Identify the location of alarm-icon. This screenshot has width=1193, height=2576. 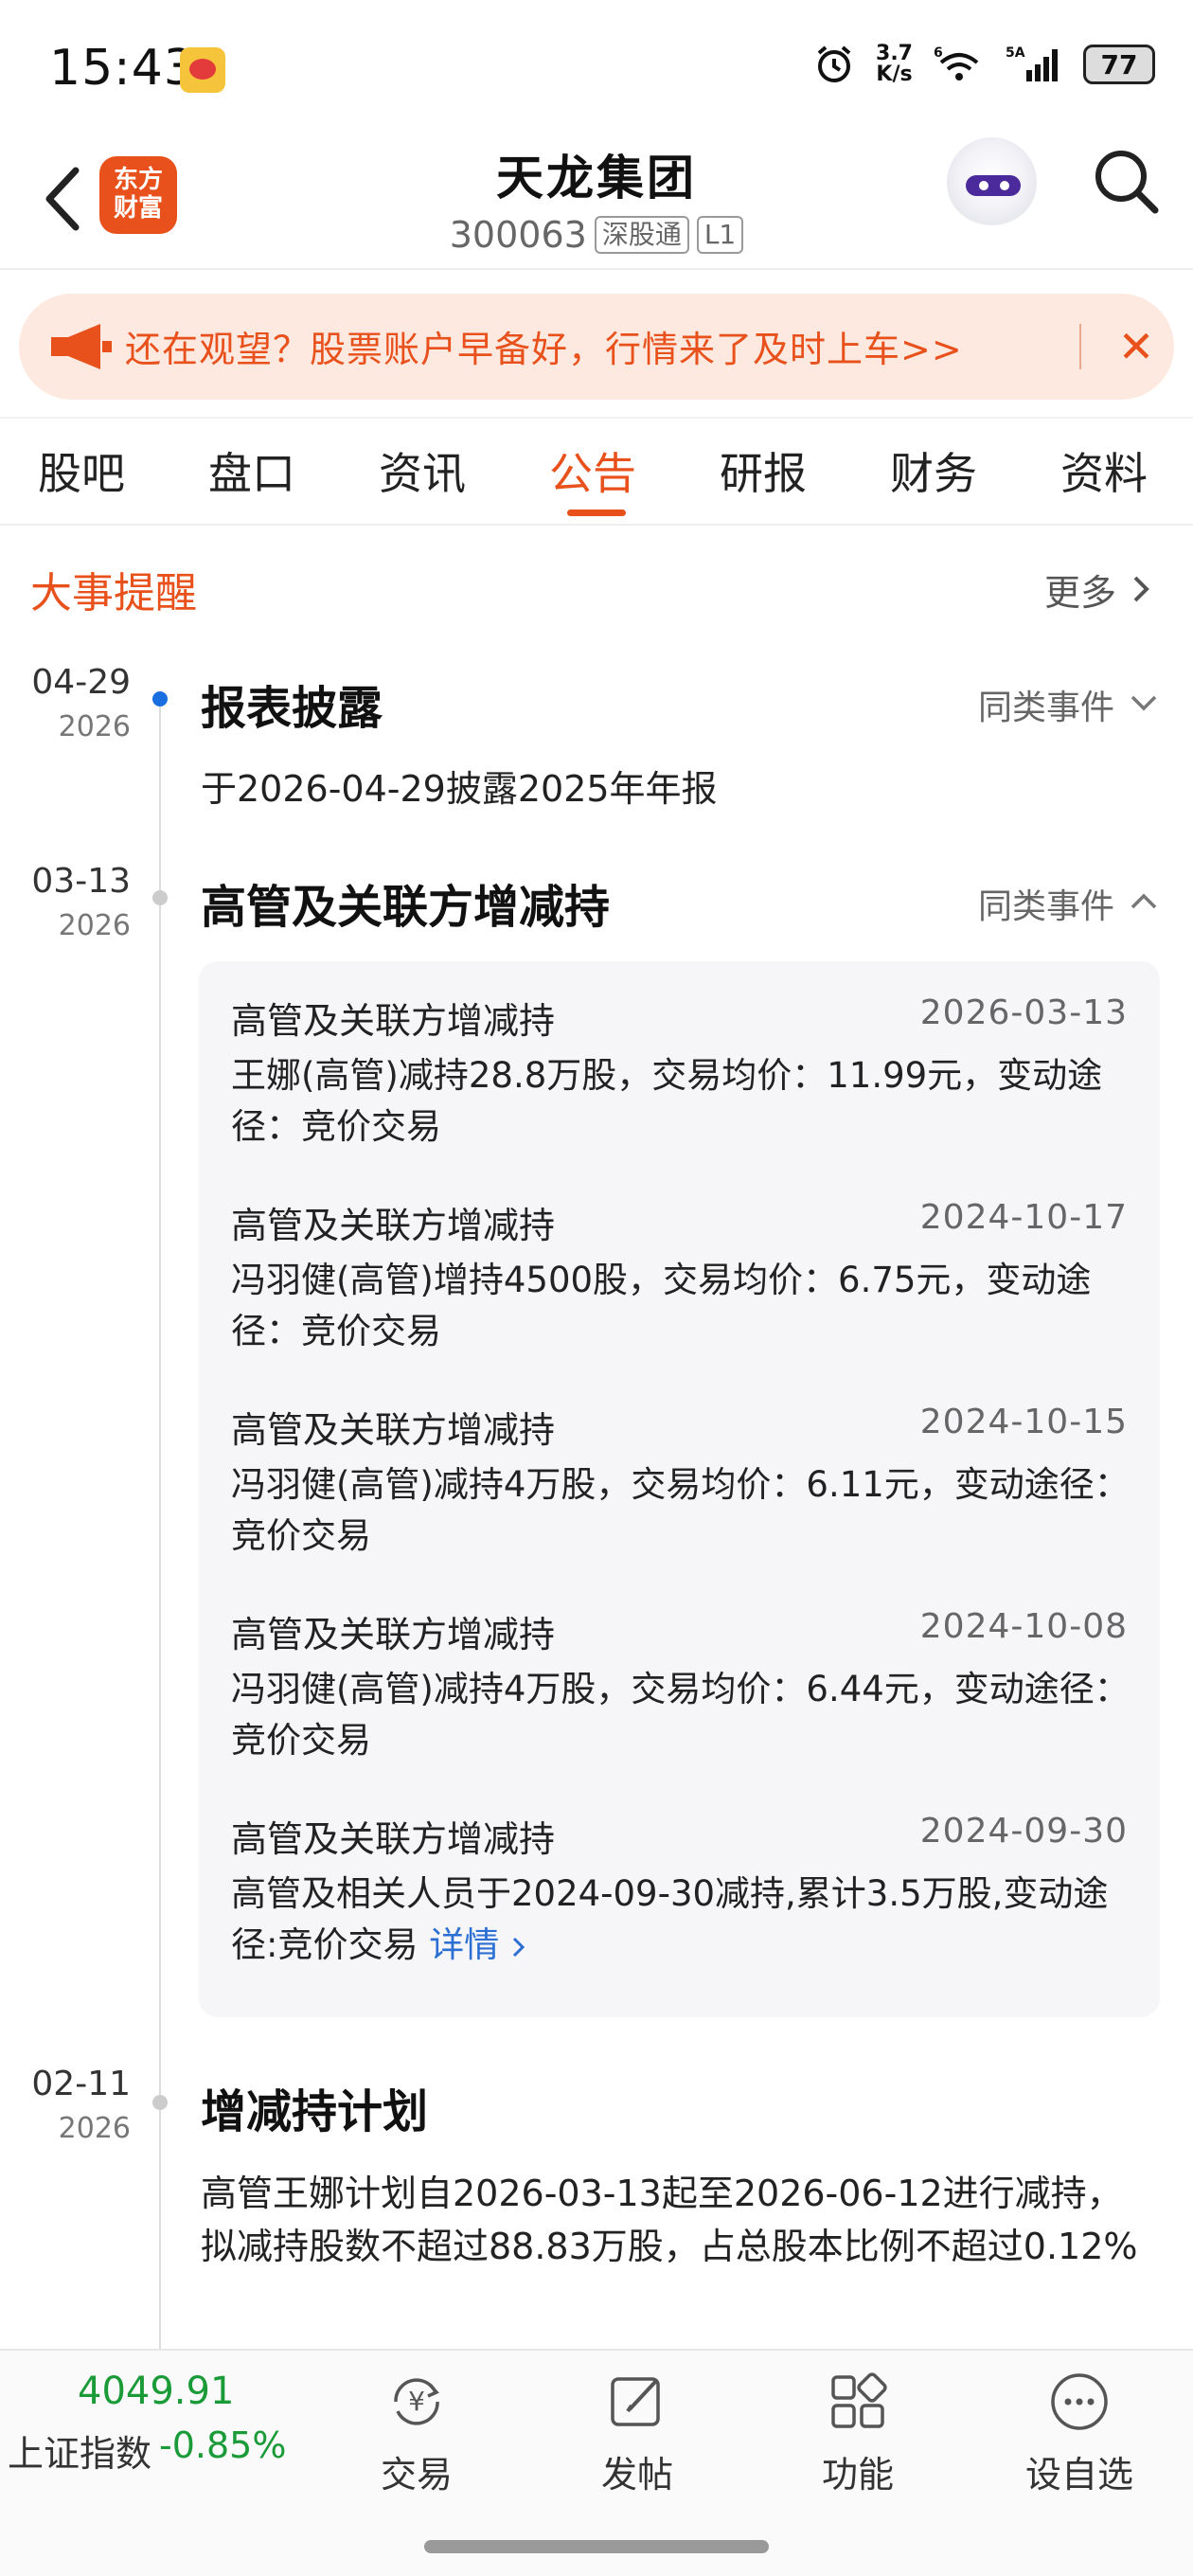
(834, 63).